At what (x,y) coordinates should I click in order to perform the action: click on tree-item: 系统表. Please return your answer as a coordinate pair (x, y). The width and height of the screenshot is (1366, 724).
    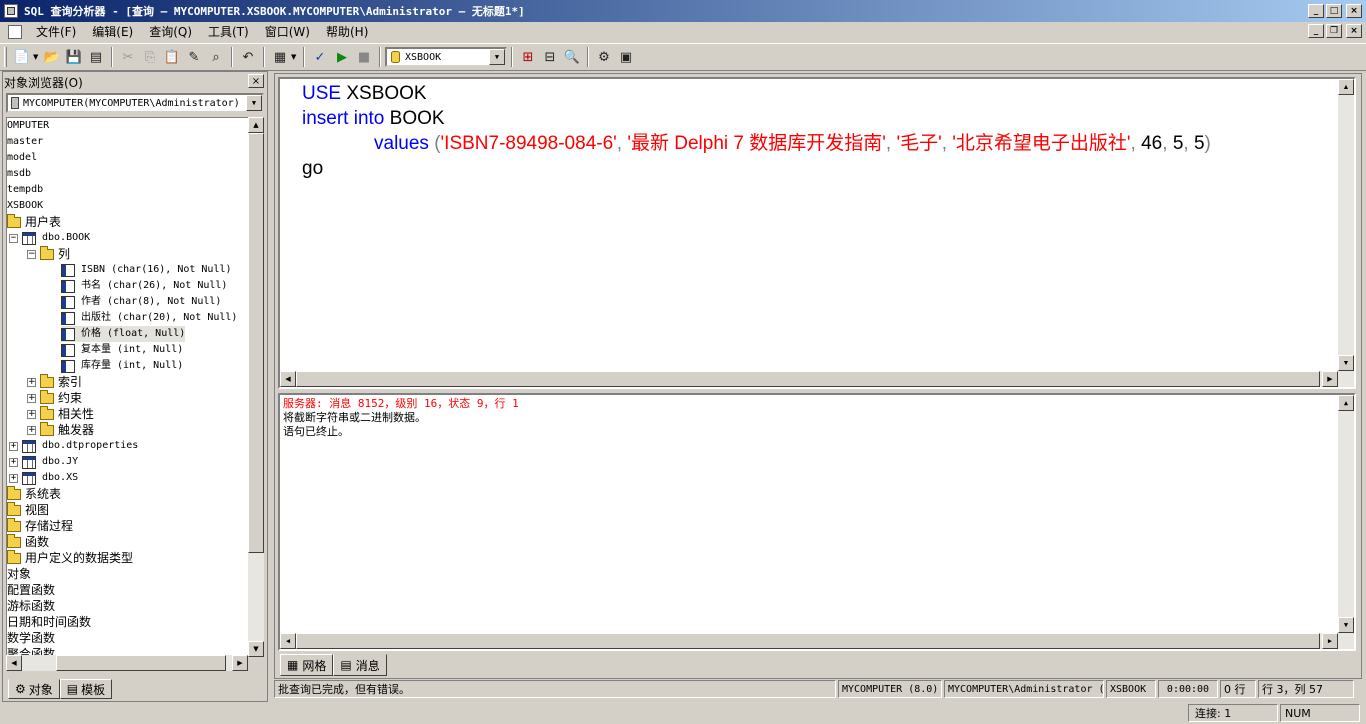
    Looking at the image, I should click on (34, 493).